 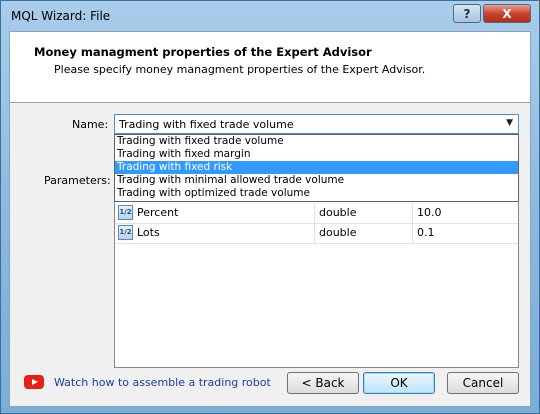 What do you see at coordinates (90, 124) in the screenshot?
I see `name-label: Name:` at bounding box center [90, 124].